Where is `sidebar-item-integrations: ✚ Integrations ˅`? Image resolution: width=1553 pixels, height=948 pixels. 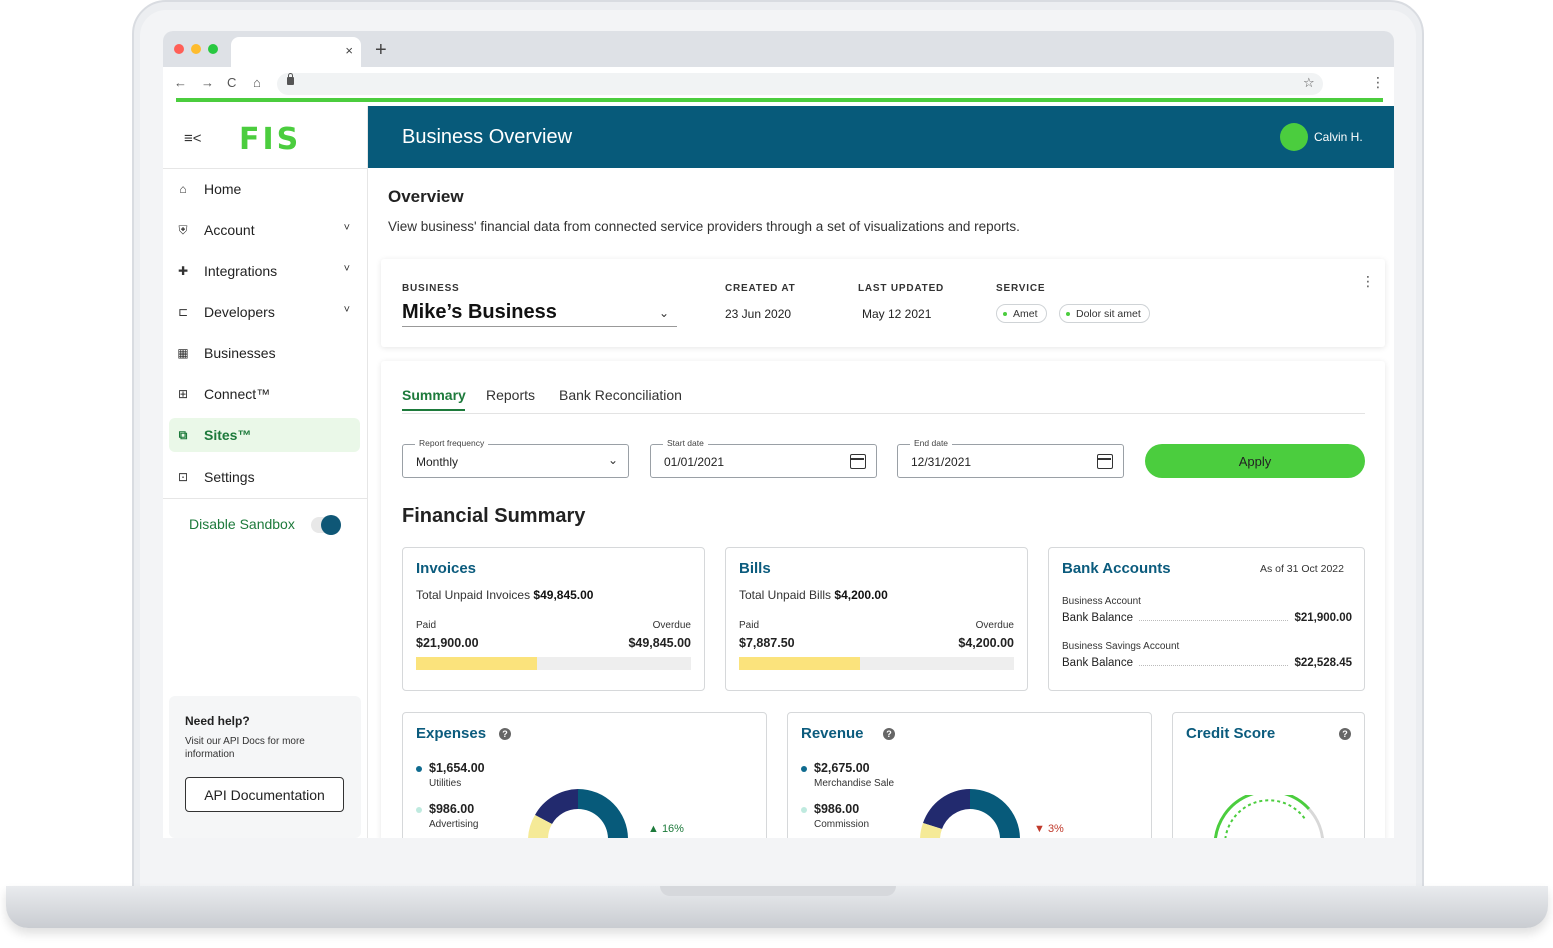
sidebar-item-integrations: ✚ Integrations ˅ is located at coordinates (264, 271).